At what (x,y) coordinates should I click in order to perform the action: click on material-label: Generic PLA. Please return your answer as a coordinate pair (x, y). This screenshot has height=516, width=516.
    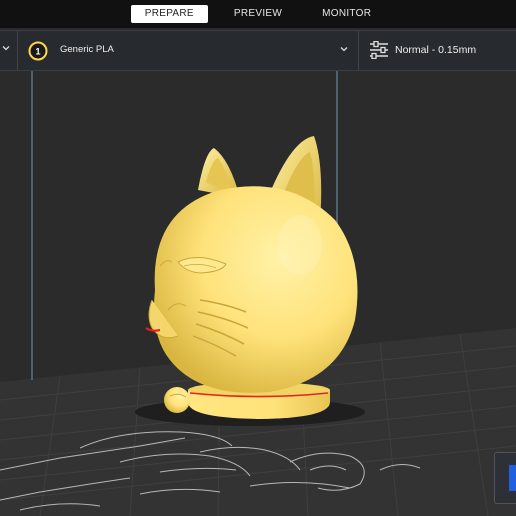
    Looking at the image, I should click on (87, 49).